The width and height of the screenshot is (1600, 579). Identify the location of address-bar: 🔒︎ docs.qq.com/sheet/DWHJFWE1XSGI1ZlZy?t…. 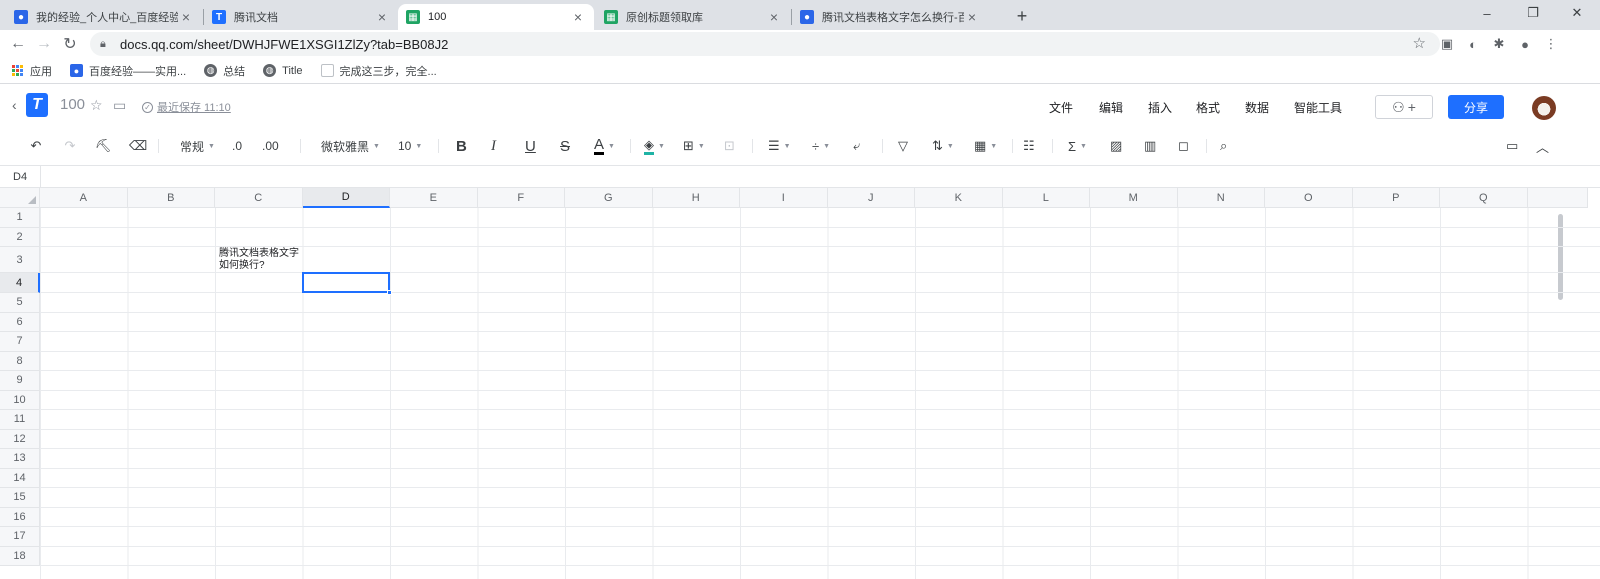
(765, 44).